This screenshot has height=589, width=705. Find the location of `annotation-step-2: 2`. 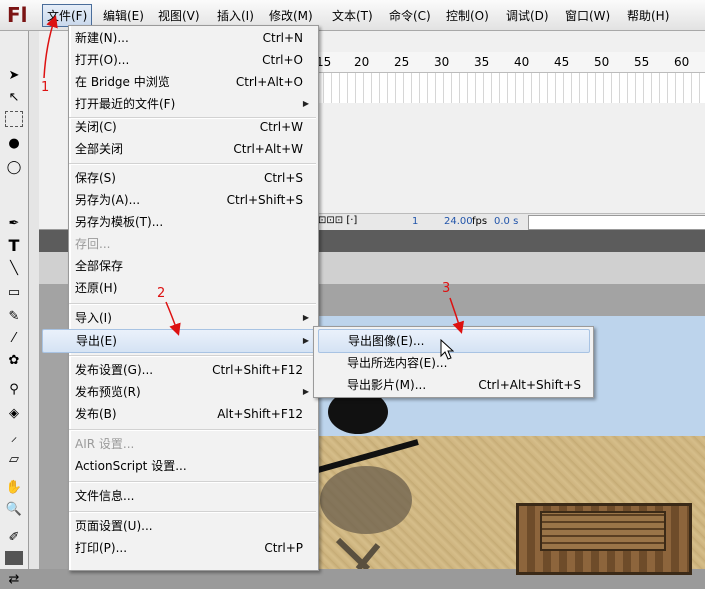

annotation-step-2: 2 is located at coordinates (161, 293).